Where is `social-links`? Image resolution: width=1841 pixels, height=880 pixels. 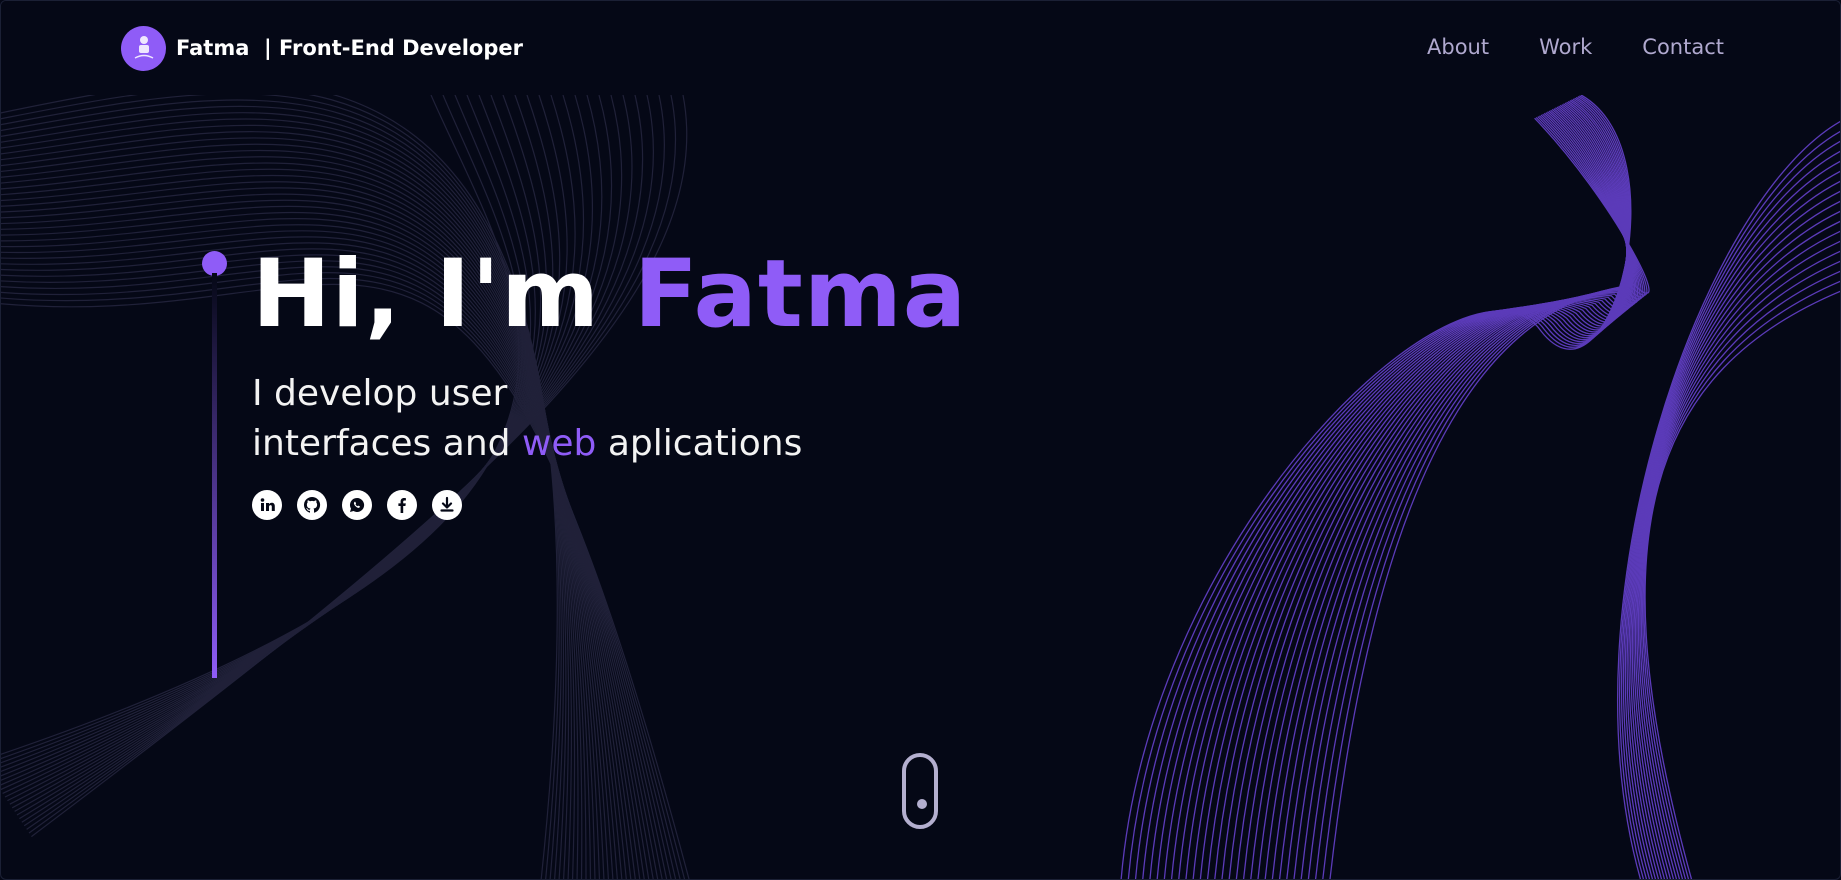
social-links is located at coordinates (357, 505).